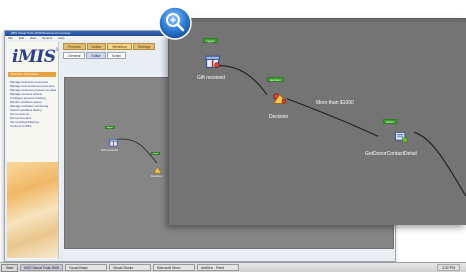 The width and height of the screenshot is (466, 272). I want to click on tab-process: Process, so click(74, 46).